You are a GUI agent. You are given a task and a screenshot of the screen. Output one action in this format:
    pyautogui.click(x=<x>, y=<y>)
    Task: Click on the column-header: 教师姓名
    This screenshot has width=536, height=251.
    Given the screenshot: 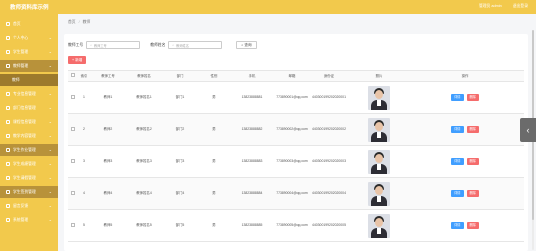 What is the action you would take?
    pyautogui.click(x=144, y=75)
    